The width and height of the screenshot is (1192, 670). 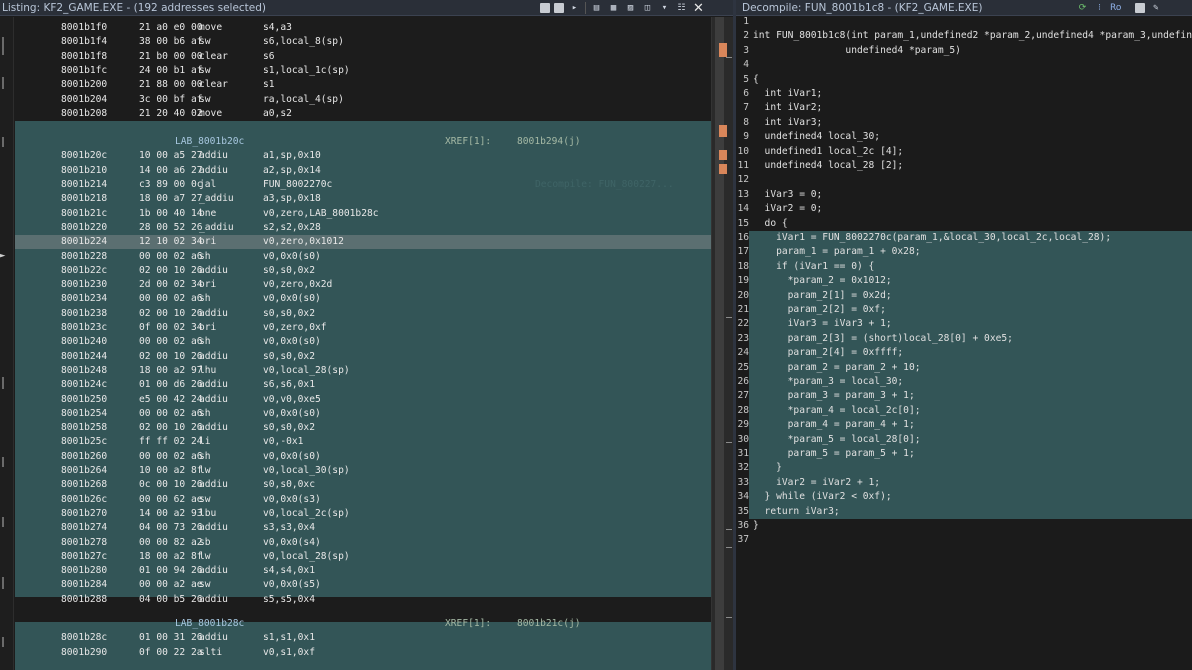 I want to click on instruction-operands: v0,local_30(sp), so click(x=306, y=471).